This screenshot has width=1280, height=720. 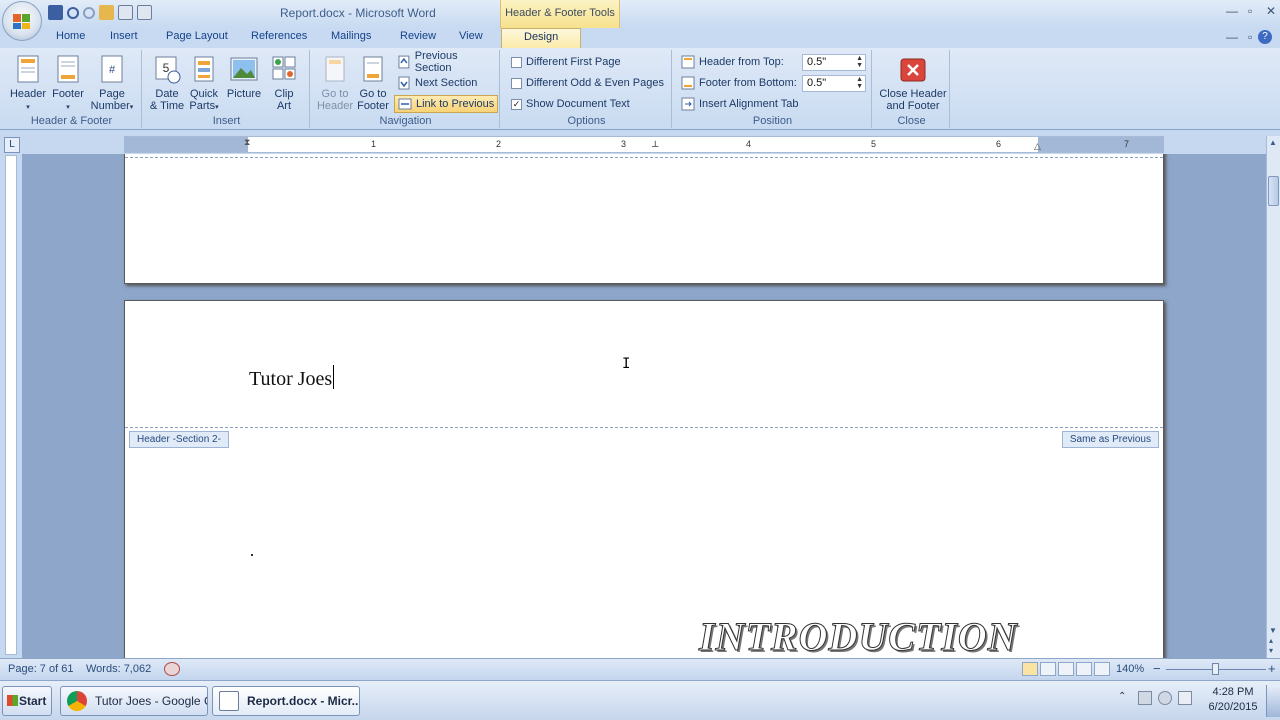 What do you see at coordinates (516, 104) in the screenshot?
I see `checkbox-show-document-text: ✓` at bounding box center [516, 104].